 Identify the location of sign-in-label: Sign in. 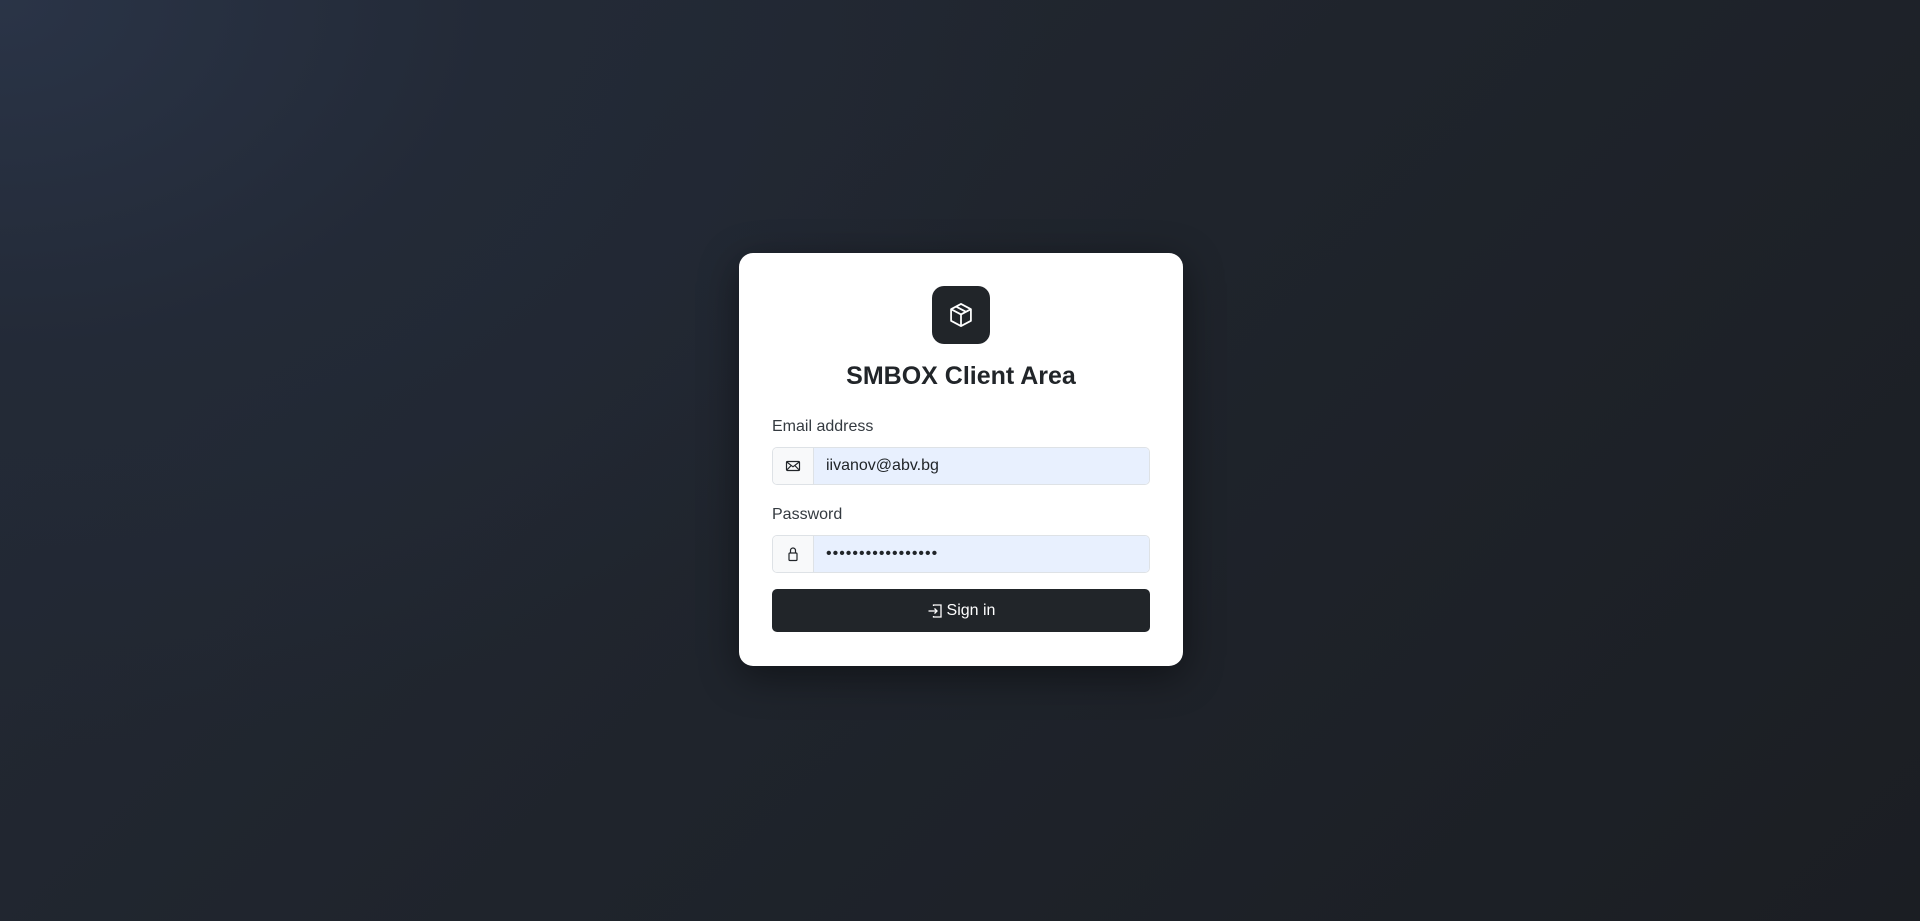
(971, 610).